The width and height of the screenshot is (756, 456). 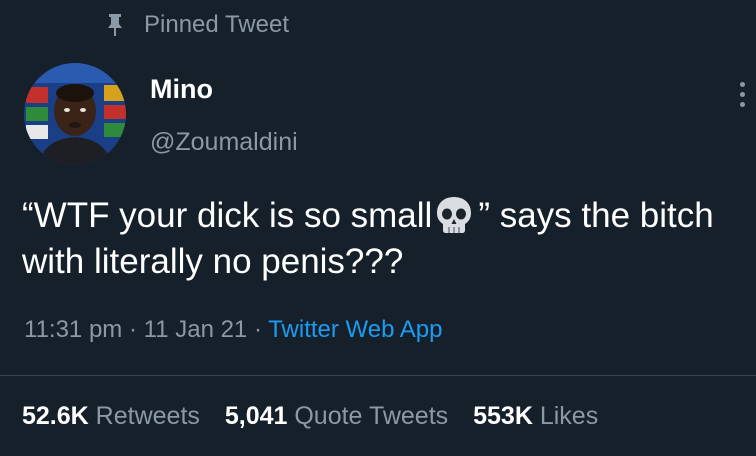 I want to click on retweets-count: 52.6K, so click(x=55, y=416).